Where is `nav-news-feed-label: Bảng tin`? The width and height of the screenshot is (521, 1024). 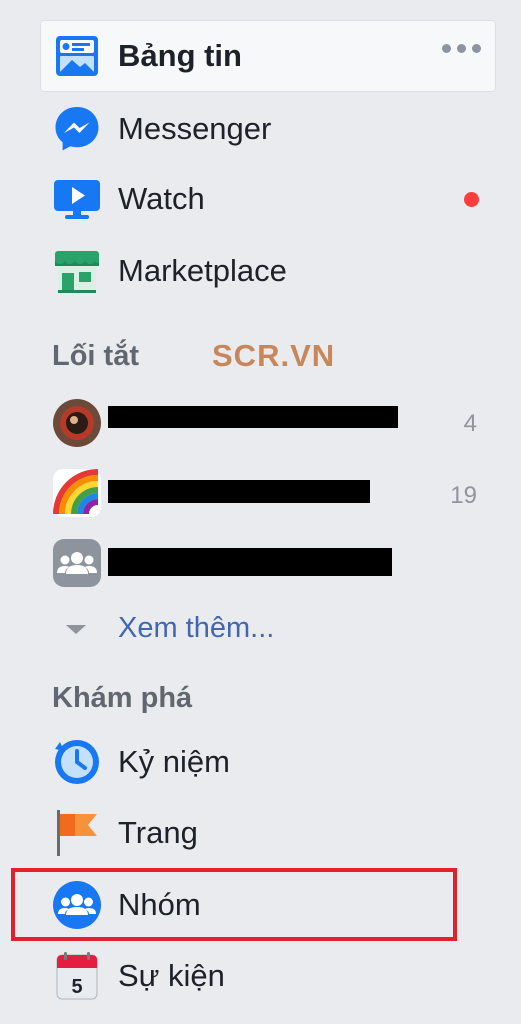 nav-news-feed-label: Bảng tin is located at coordinates (180, 55).